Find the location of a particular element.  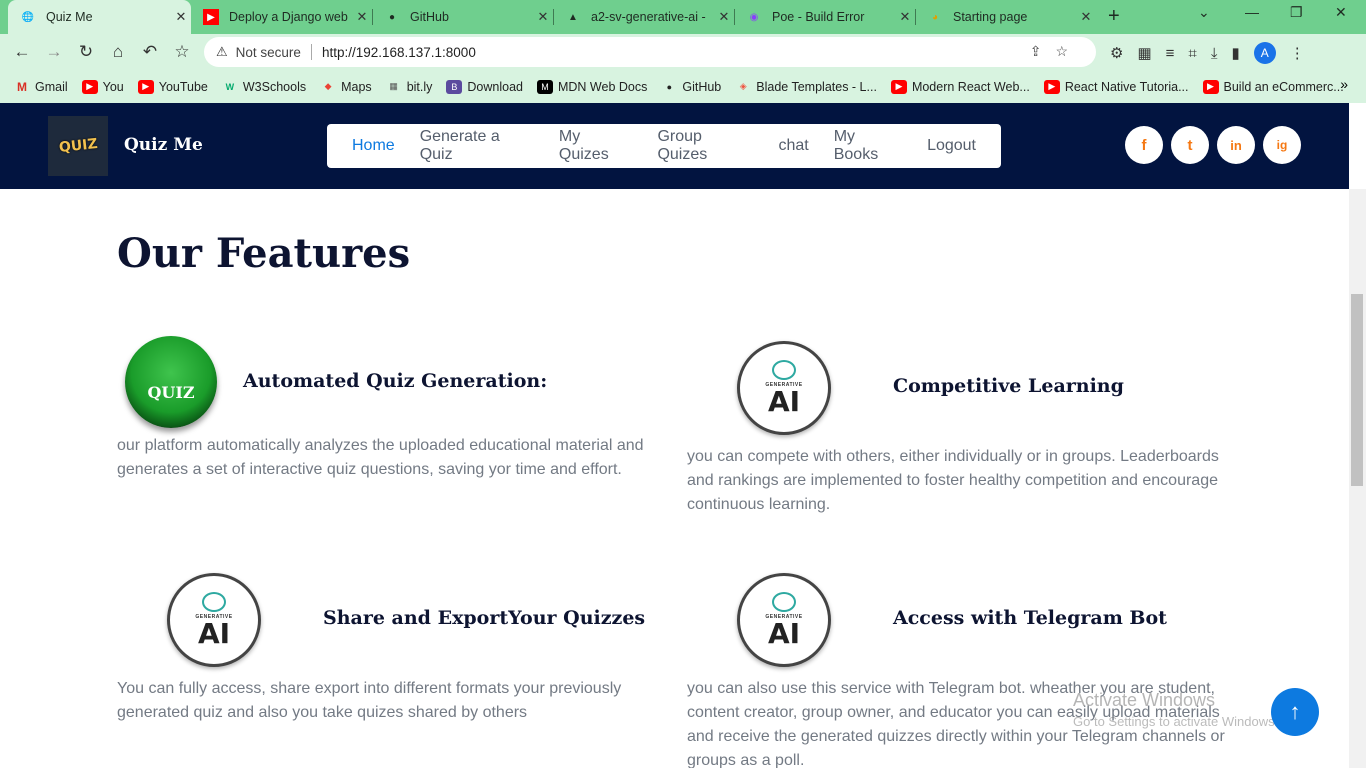

back-icon: ← is located at coordinates (22, 52).